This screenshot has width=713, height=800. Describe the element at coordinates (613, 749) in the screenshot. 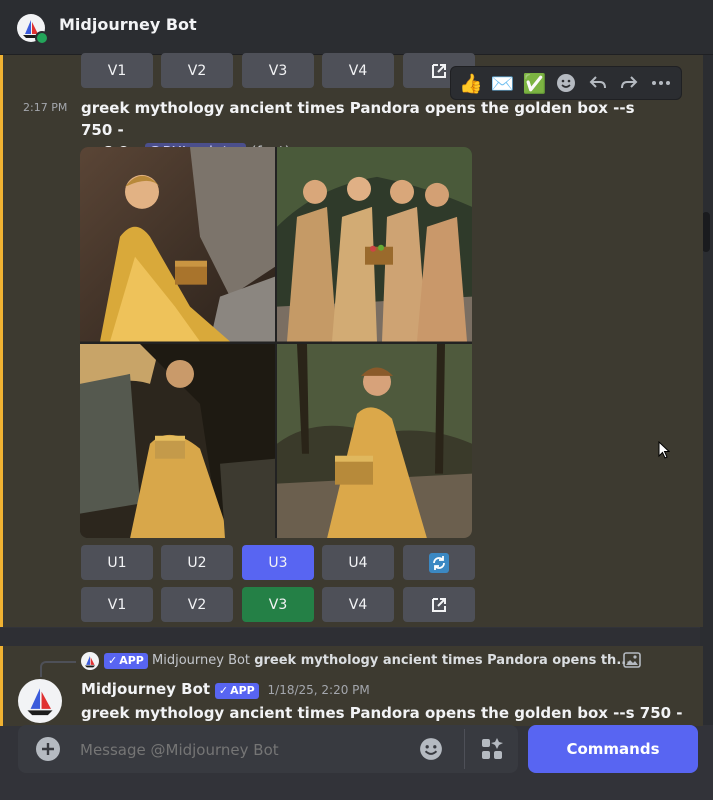

I see `commands-button: Commands` at that location.